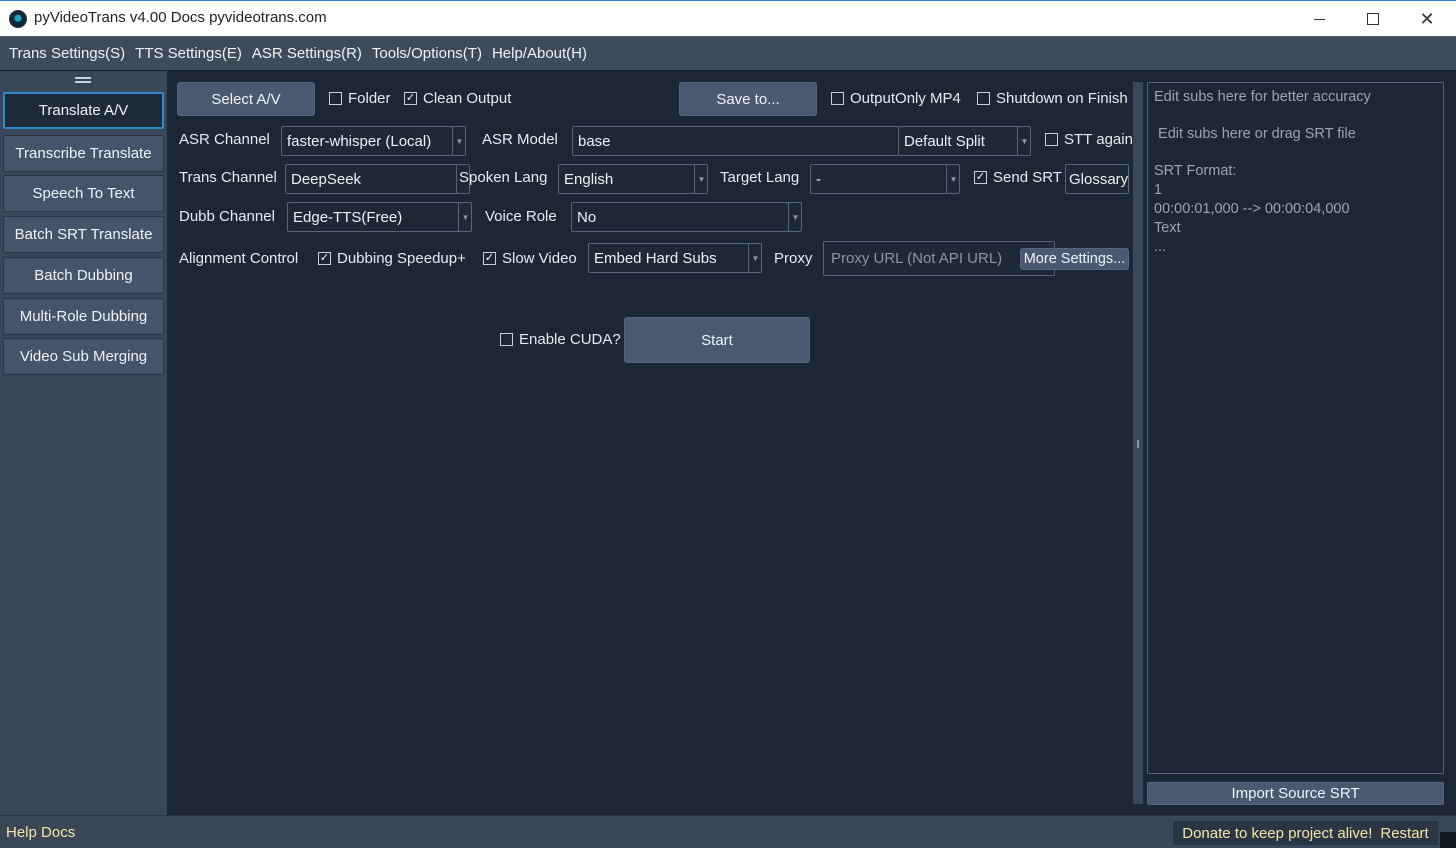 The image size is (1456, 848). What do you see at coordinates (506, 339) in the screenshot?
I see `enable-cuda-checkbox-box` at bounding box center [506, 339].